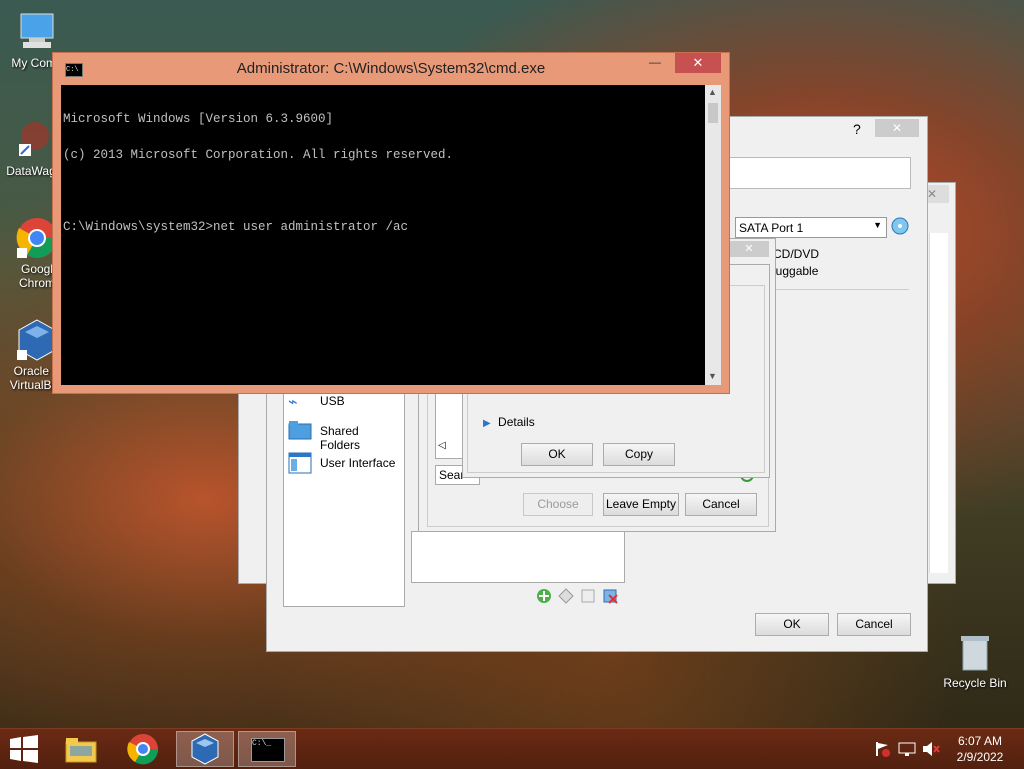 This screenshot has width=1024, height=769. What do you see at coordinates (557, 454) in the screenshot?
I see `message-ok-button: OK` at bounding box center [557, 454].